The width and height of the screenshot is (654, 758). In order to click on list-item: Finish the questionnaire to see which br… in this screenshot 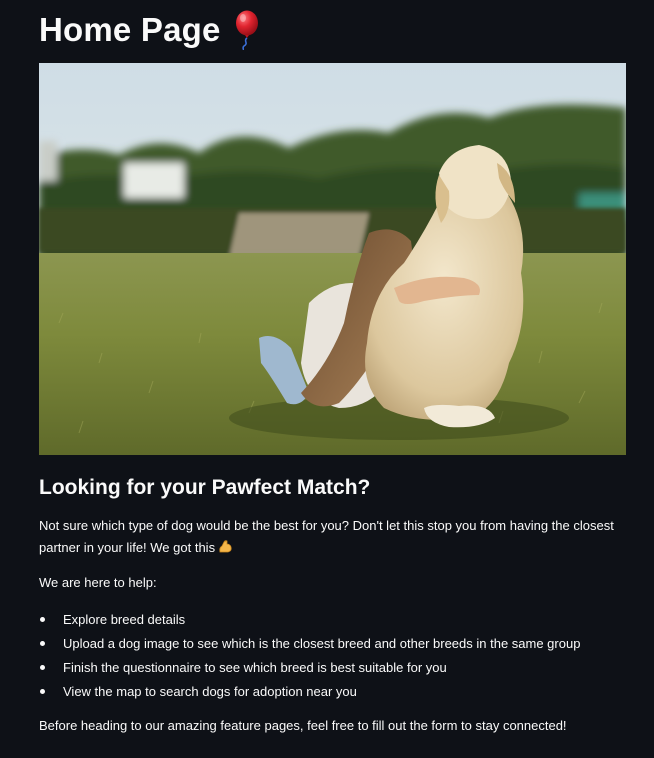, I will do `click(309, 668)`.